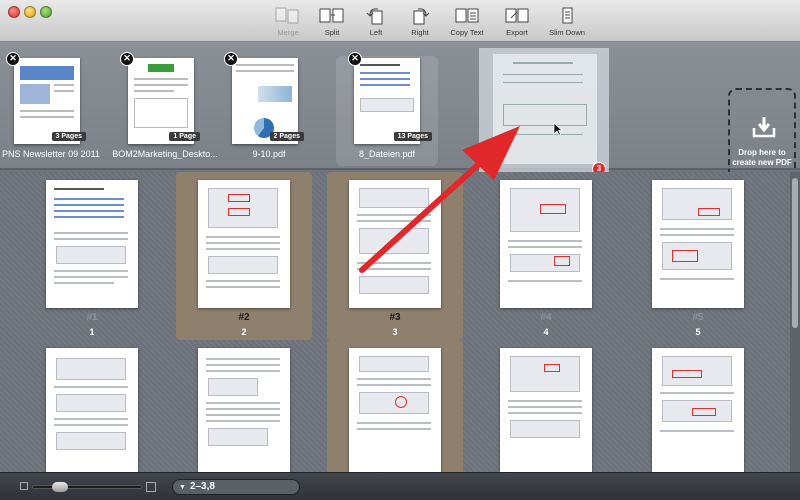 The image size is (800, 500). I want to click on page-cell-selected: #2 2, so click(244, 256).